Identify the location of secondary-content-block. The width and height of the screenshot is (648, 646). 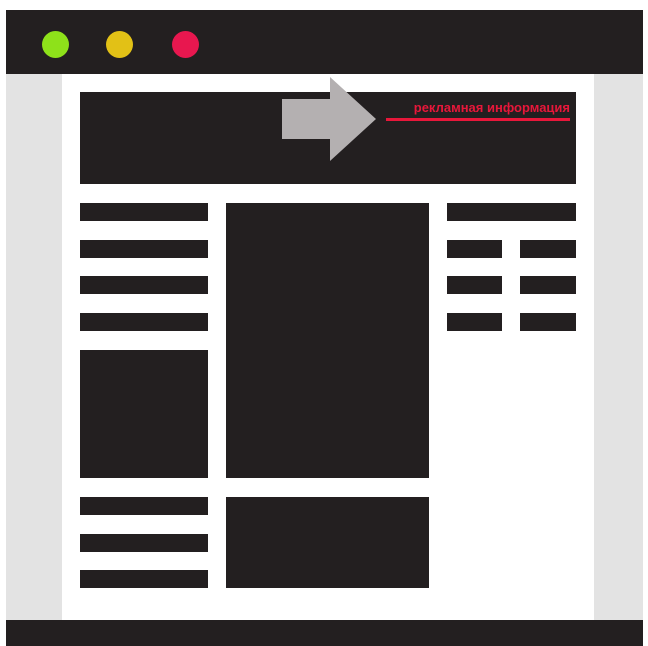
(327, 542).